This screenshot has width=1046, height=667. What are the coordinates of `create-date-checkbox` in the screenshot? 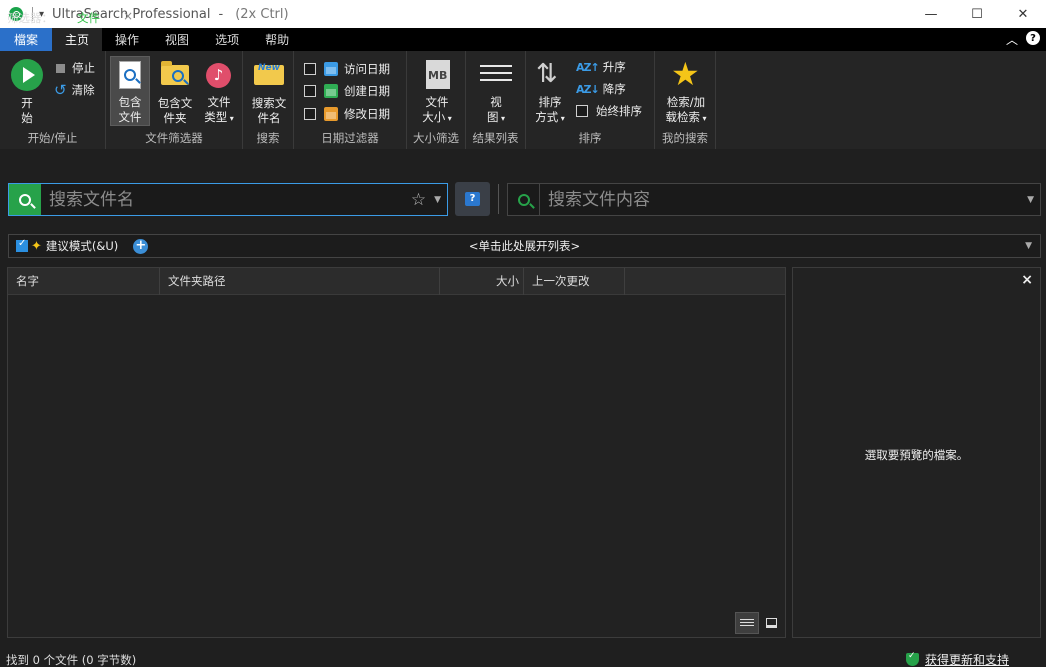 It's located at (310, 91).